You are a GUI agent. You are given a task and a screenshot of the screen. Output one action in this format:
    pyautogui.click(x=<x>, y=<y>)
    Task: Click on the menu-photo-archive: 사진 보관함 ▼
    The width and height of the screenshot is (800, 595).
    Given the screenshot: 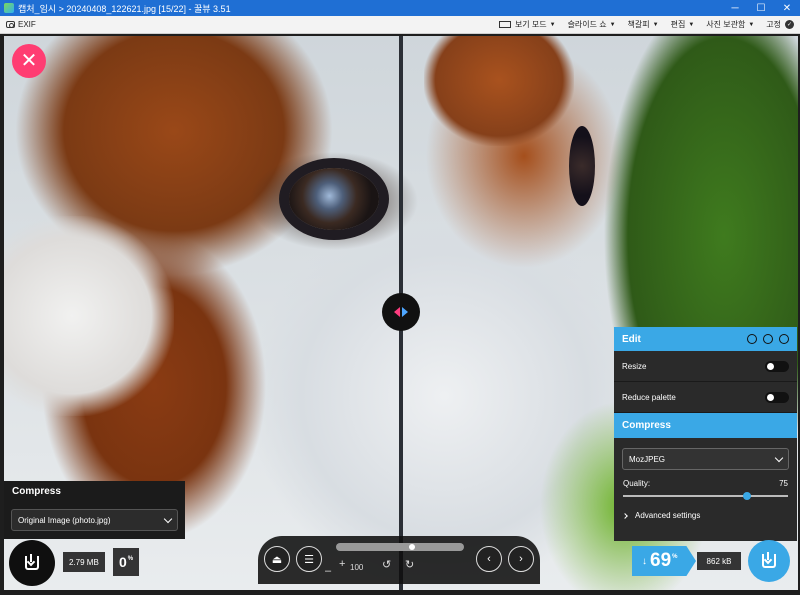 What is the action you would take?
    pyautogui.click(x=730, y=24)
    